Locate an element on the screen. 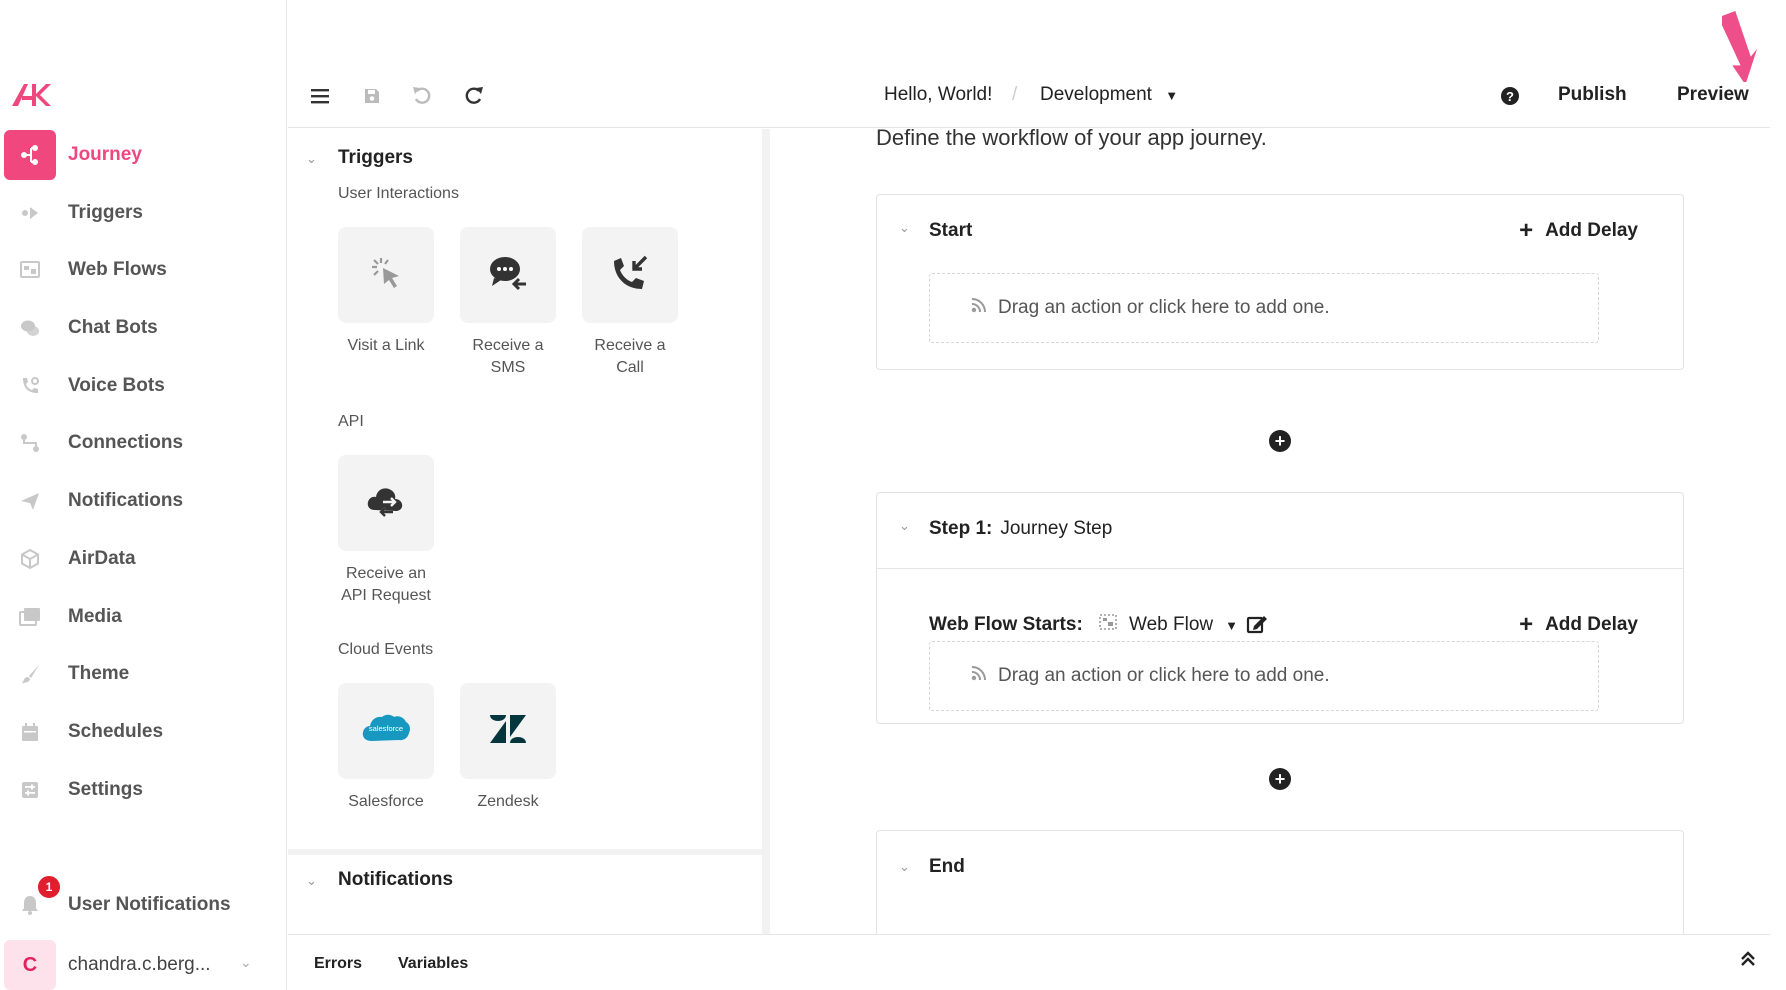  notifications-icon is located at coordinates (30, 501).